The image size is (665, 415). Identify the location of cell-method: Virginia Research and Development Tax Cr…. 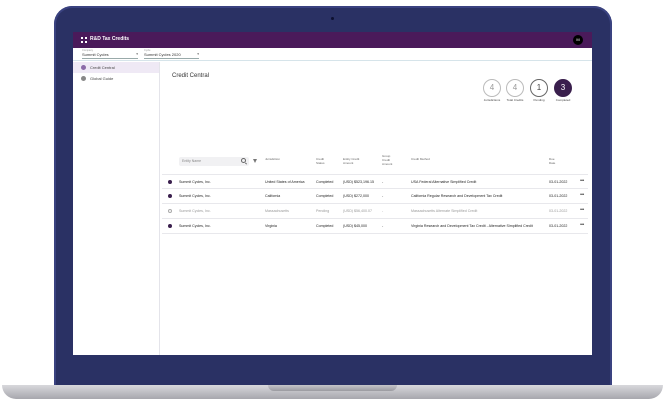
(472, 226).